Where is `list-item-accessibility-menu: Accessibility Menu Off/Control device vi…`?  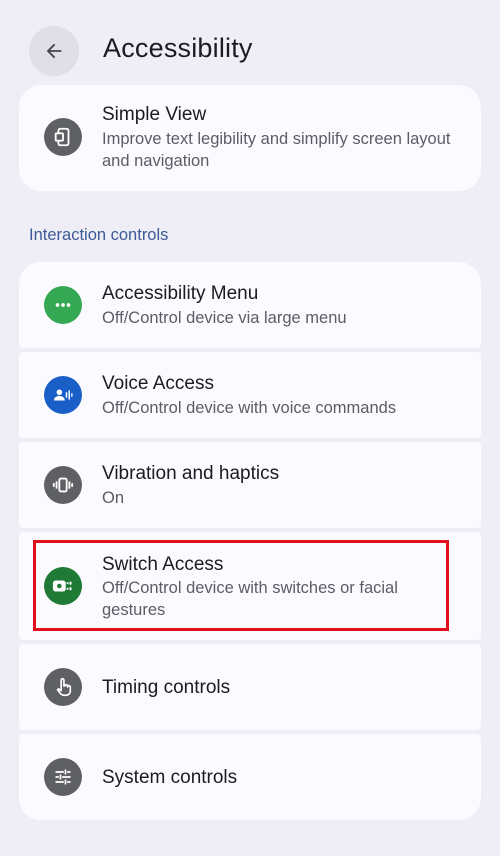
list-item-accessibility-menu: Accessibility Menu Off/Control device vi… is located at coordinates (250, 305).